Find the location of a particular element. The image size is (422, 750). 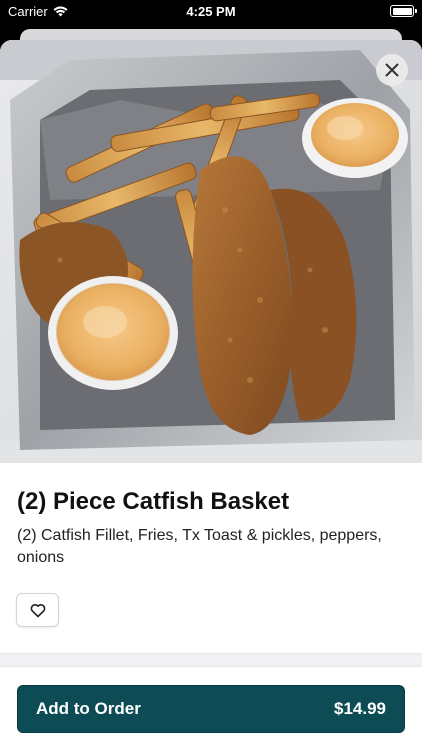

close-button is located at coordinates (392, 70).